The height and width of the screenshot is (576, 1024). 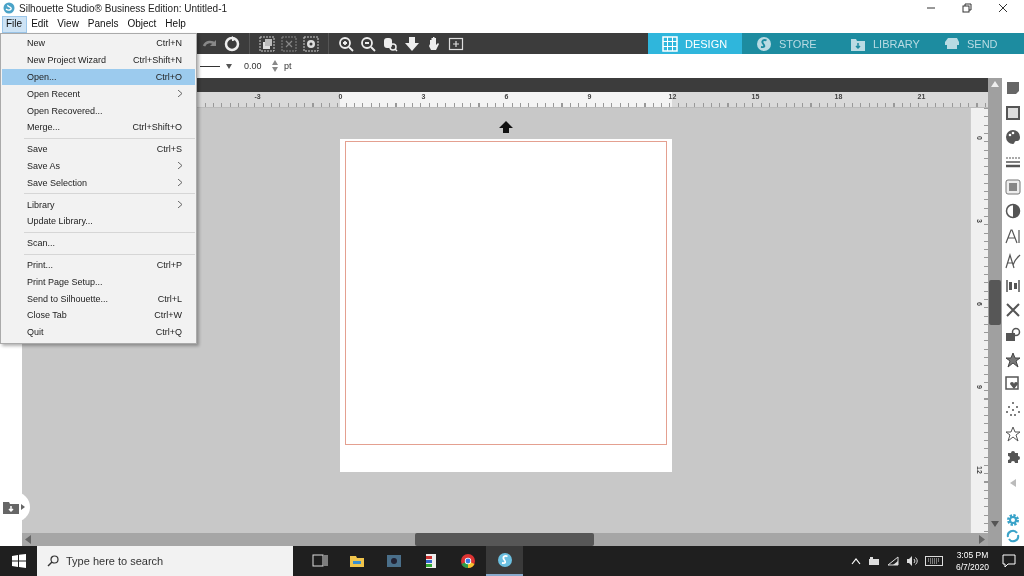 I want to click on menu-item: Help, so click(x=176, y=24).